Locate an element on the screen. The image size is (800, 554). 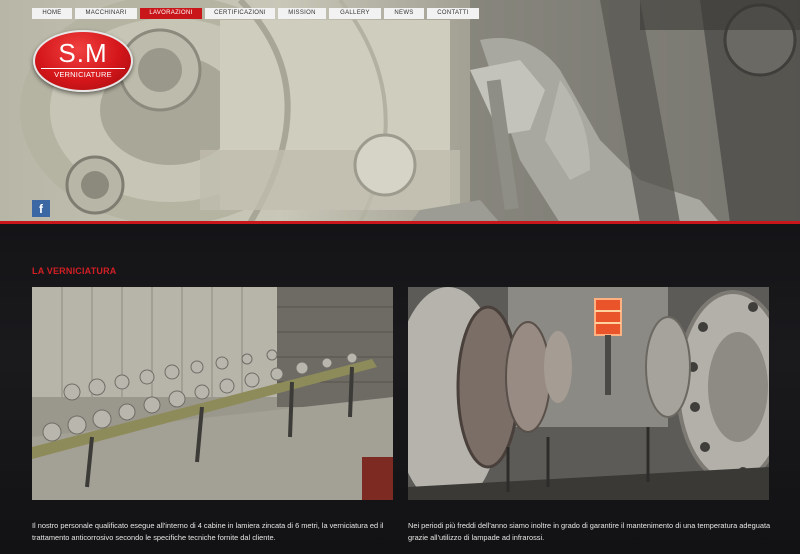
logo-sub-text: VERNICIATURE is located at coordinates (83, 73).